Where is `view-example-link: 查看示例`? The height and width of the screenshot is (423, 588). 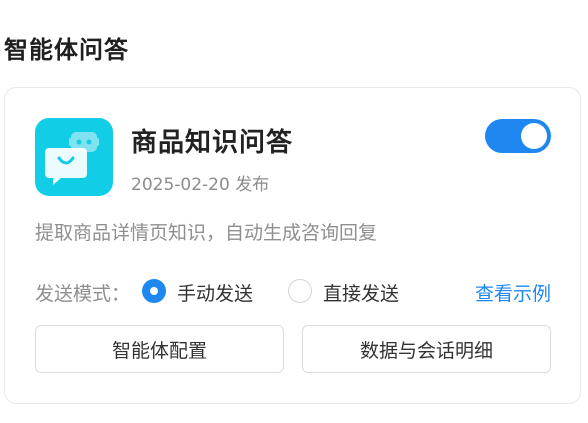 view-example-link: 查看示例 is located at coordinates (513, 292).